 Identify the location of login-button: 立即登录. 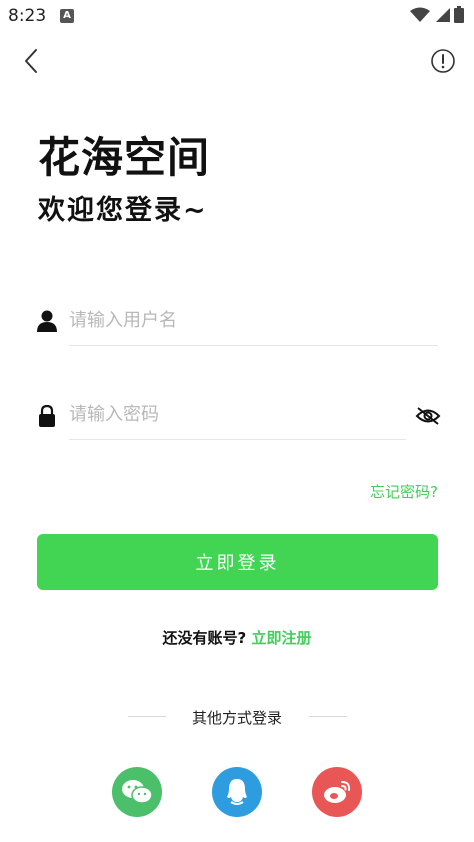
(237, 562).